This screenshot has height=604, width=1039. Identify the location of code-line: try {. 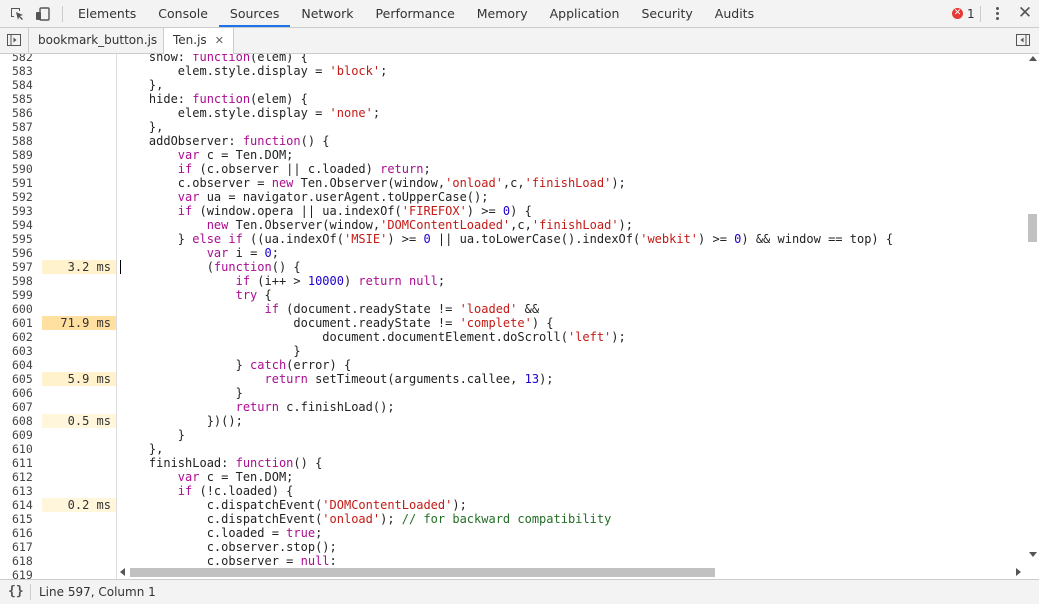
(196, 295).